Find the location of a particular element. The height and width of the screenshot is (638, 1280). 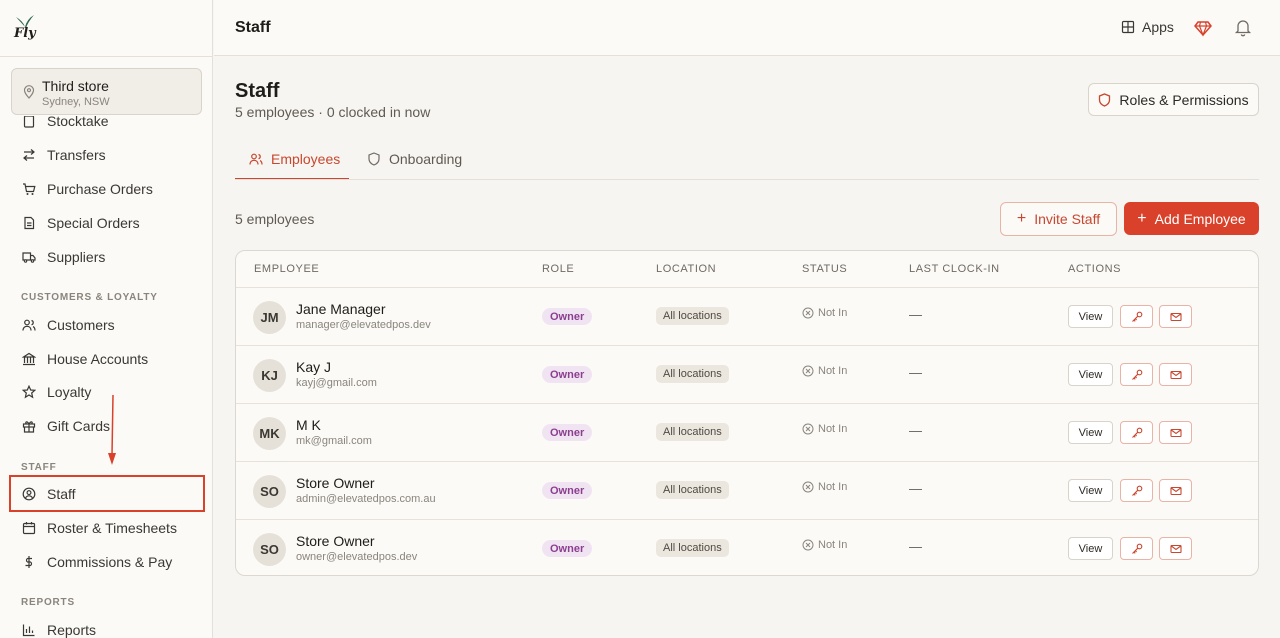

sidebar-item-purchase-orders: Purchase Orders is located at coordinates (107, 189).